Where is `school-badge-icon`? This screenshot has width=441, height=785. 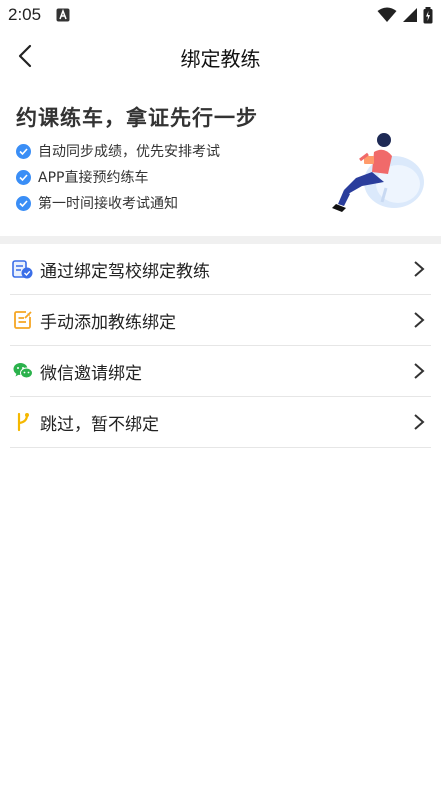 school-badge-icon is located at coordinates (23, 269).